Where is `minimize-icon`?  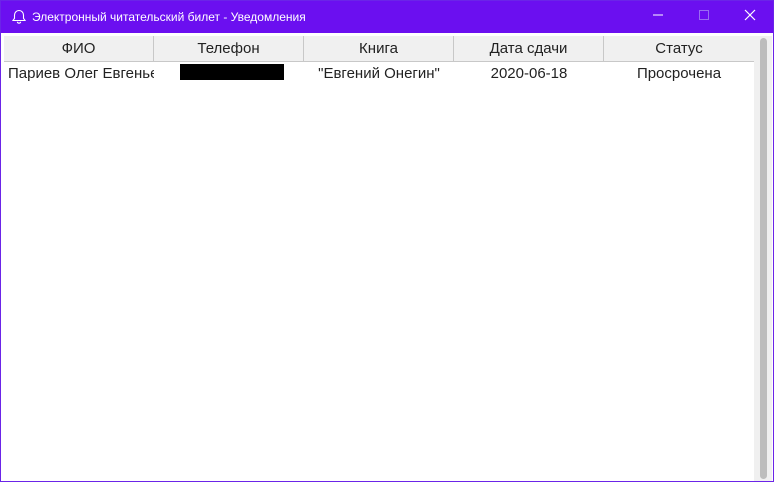 minimize-icon is located at coordinates (658, 17).